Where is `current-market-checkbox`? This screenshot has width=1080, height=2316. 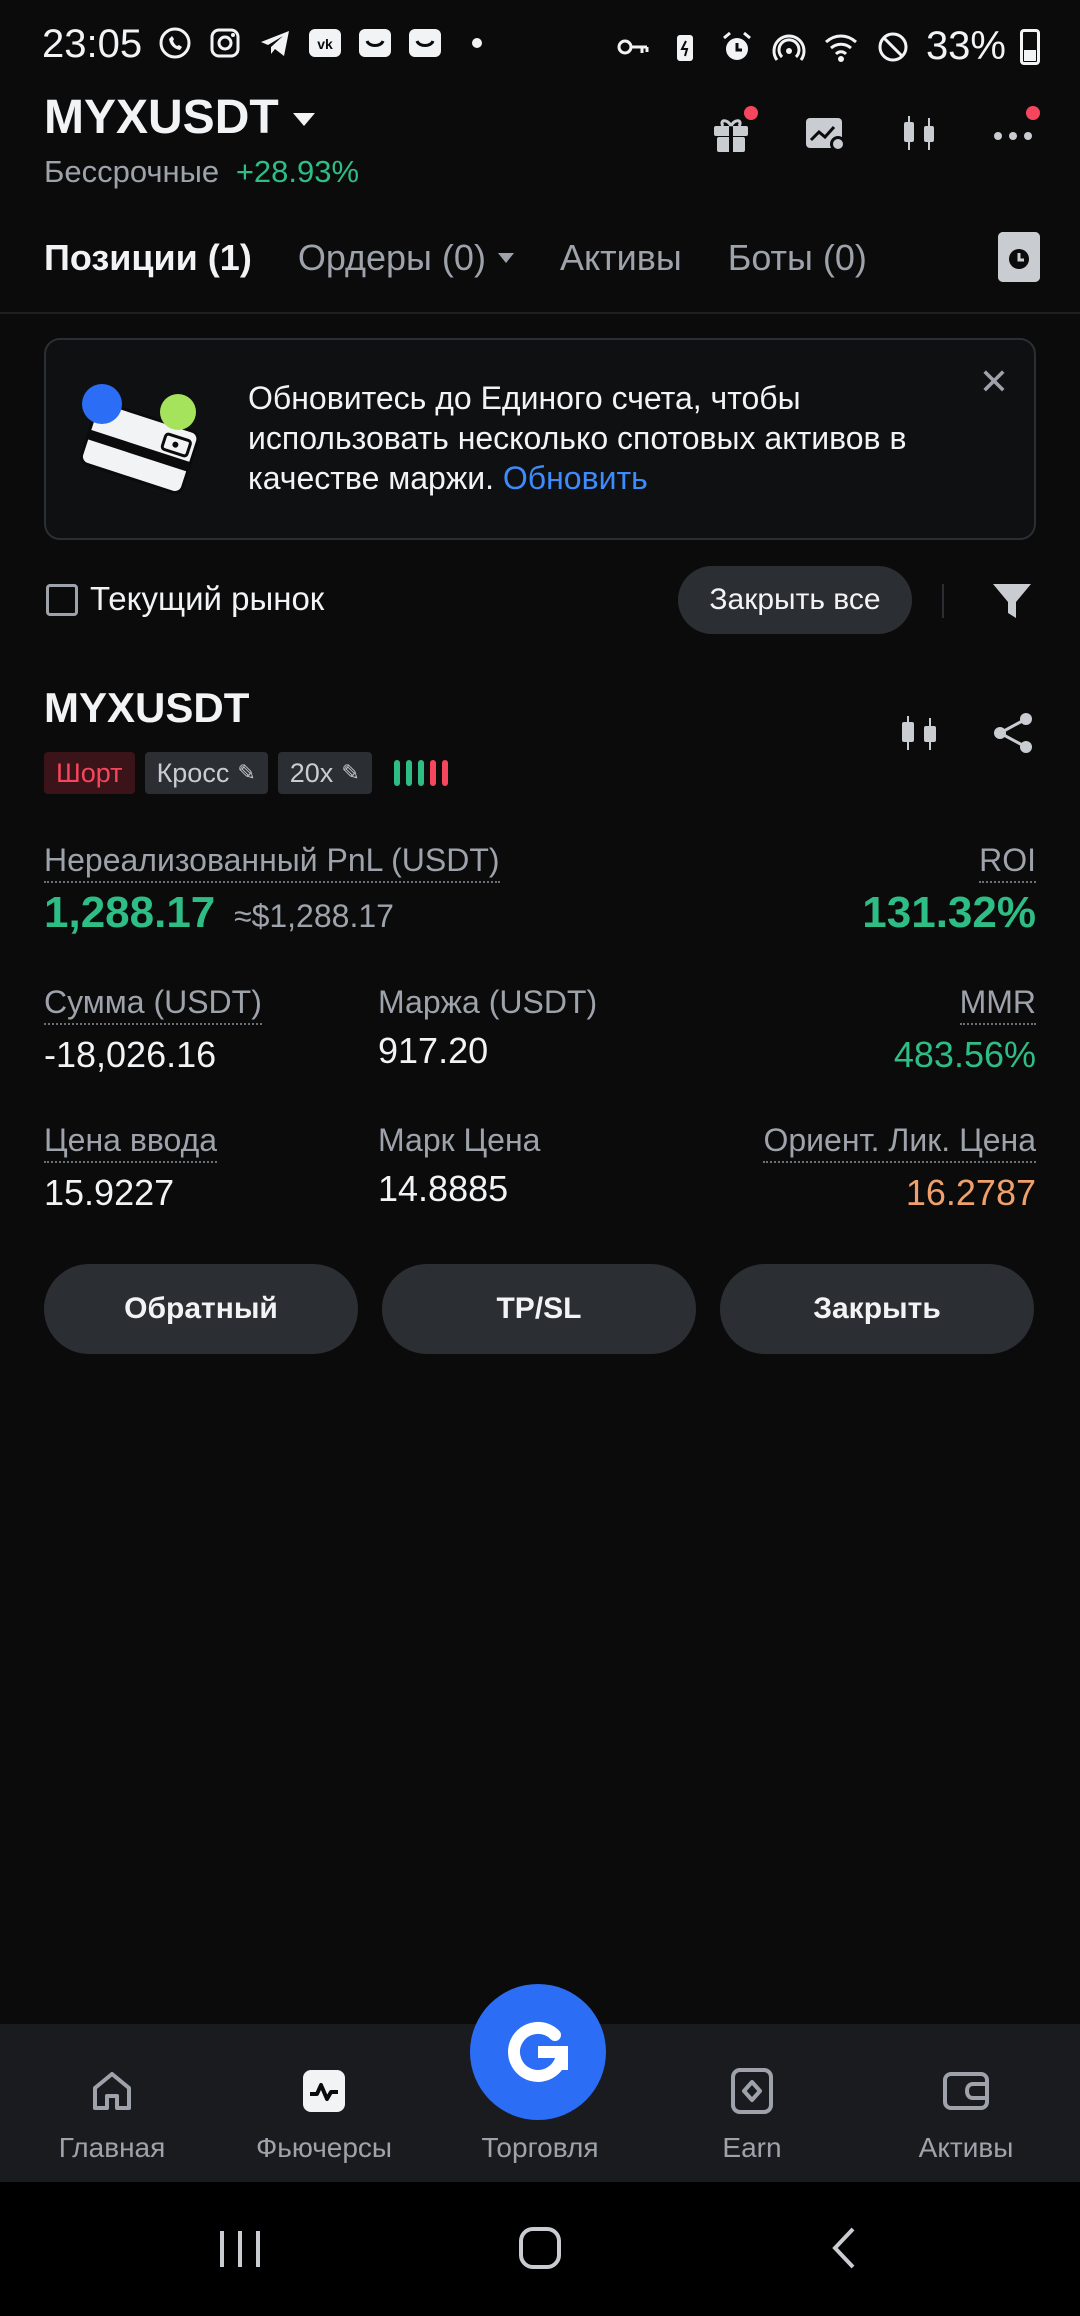
current-market-checkbox is located at coordinates (62, 600).